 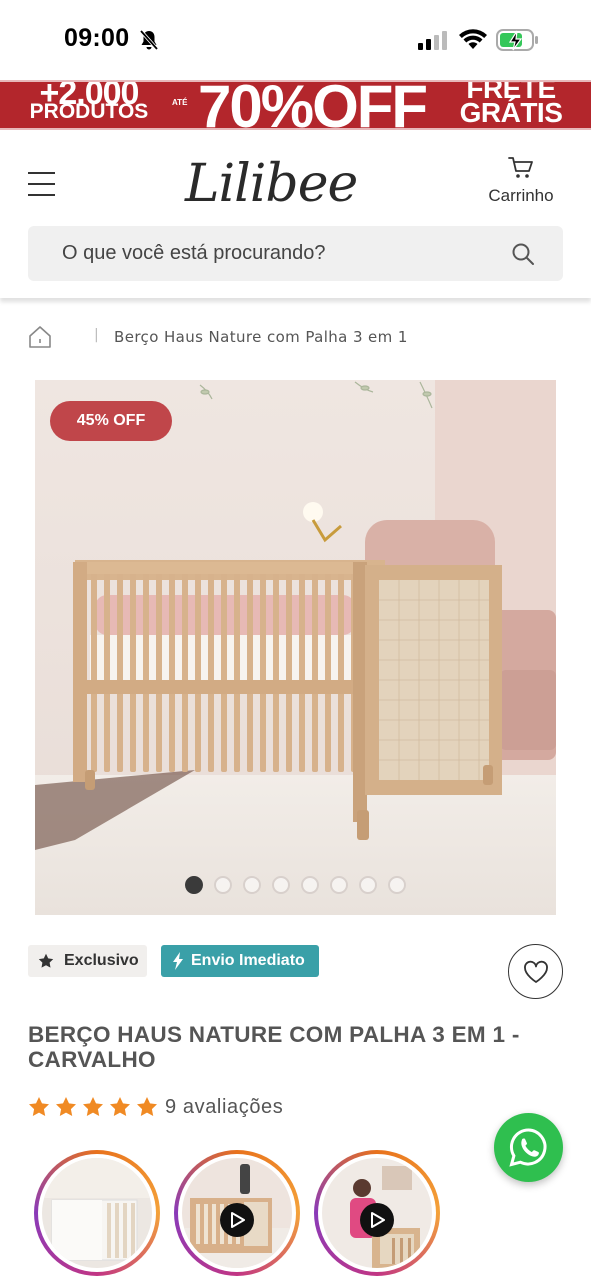 I want to click on search-placeholder: O que você está procurando?, so click(x=194, y=253).